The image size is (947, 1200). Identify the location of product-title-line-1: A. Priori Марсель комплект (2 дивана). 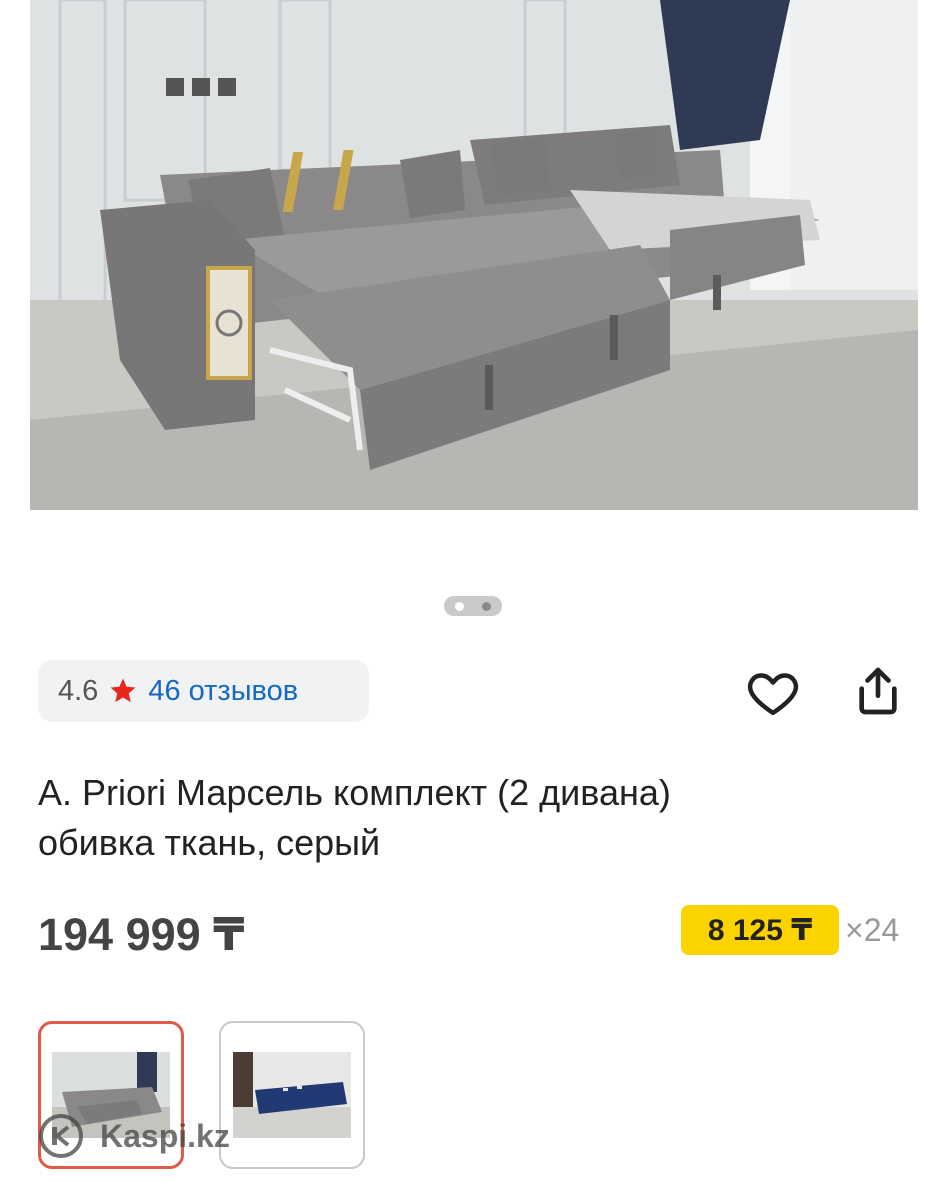
(354, 792).